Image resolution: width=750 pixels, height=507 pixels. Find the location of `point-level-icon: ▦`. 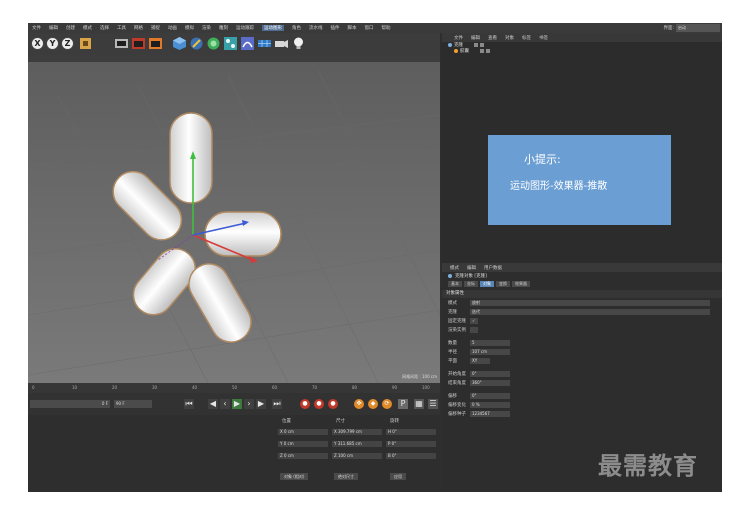

point-level-icon: ▦ is located at coordinates (419, 404).